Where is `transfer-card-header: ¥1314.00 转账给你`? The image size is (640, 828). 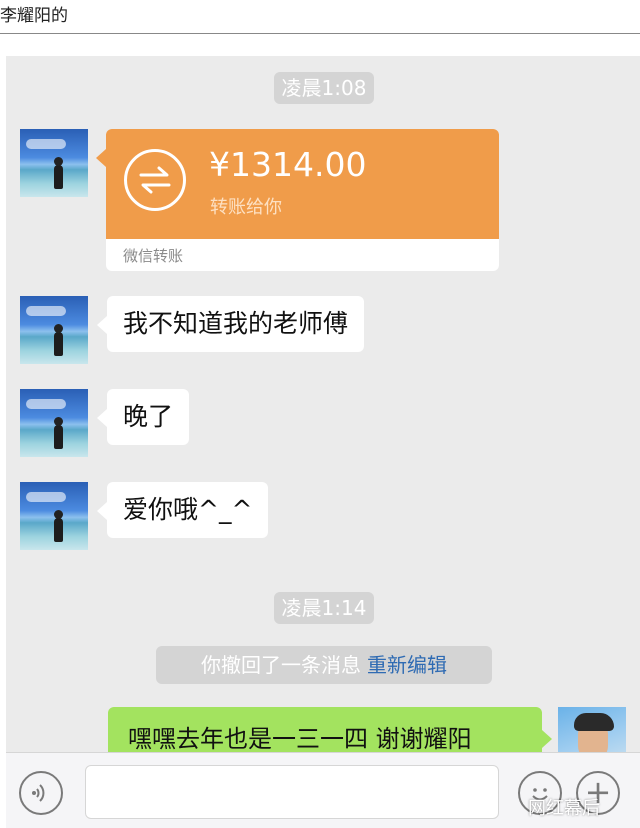
transfer-card-header: ¥1314.00 转账给你 is located at coordinates (302, 184).